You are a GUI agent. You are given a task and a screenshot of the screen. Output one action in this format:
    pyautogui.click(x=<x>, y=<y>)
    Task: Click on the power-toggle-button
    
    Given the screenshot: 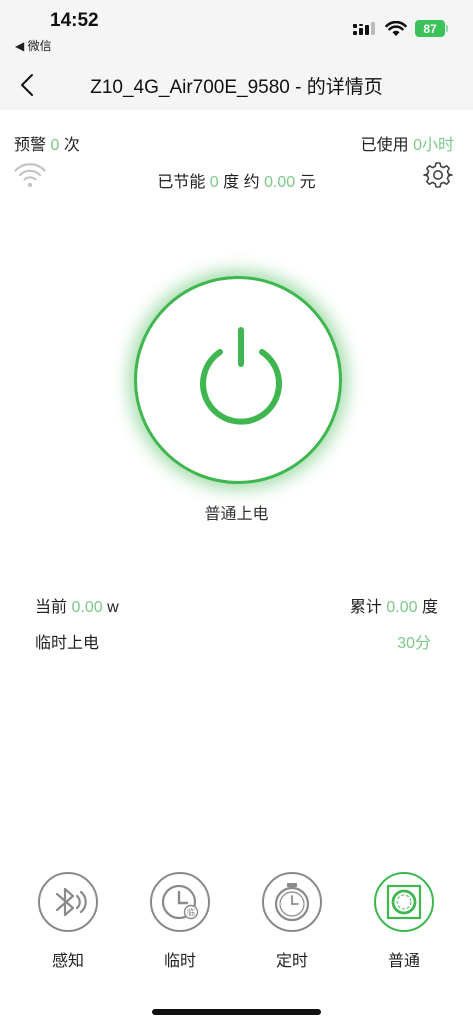 What is the action you would take?
    pyautogui.click(x=238, y=380)
    